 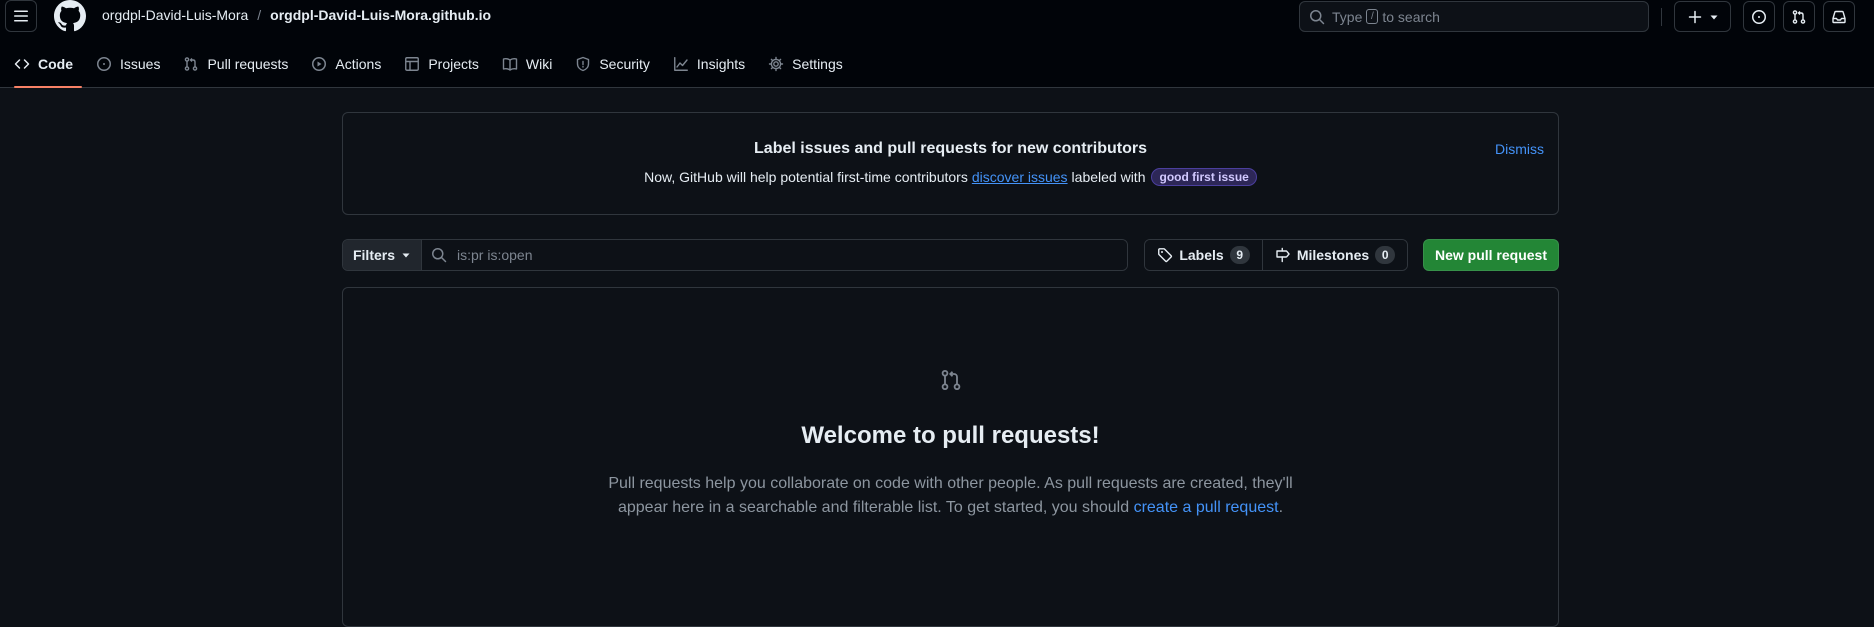 I want to click on create-pull-request-link: create a pull request, so click(x=1206, y=507).